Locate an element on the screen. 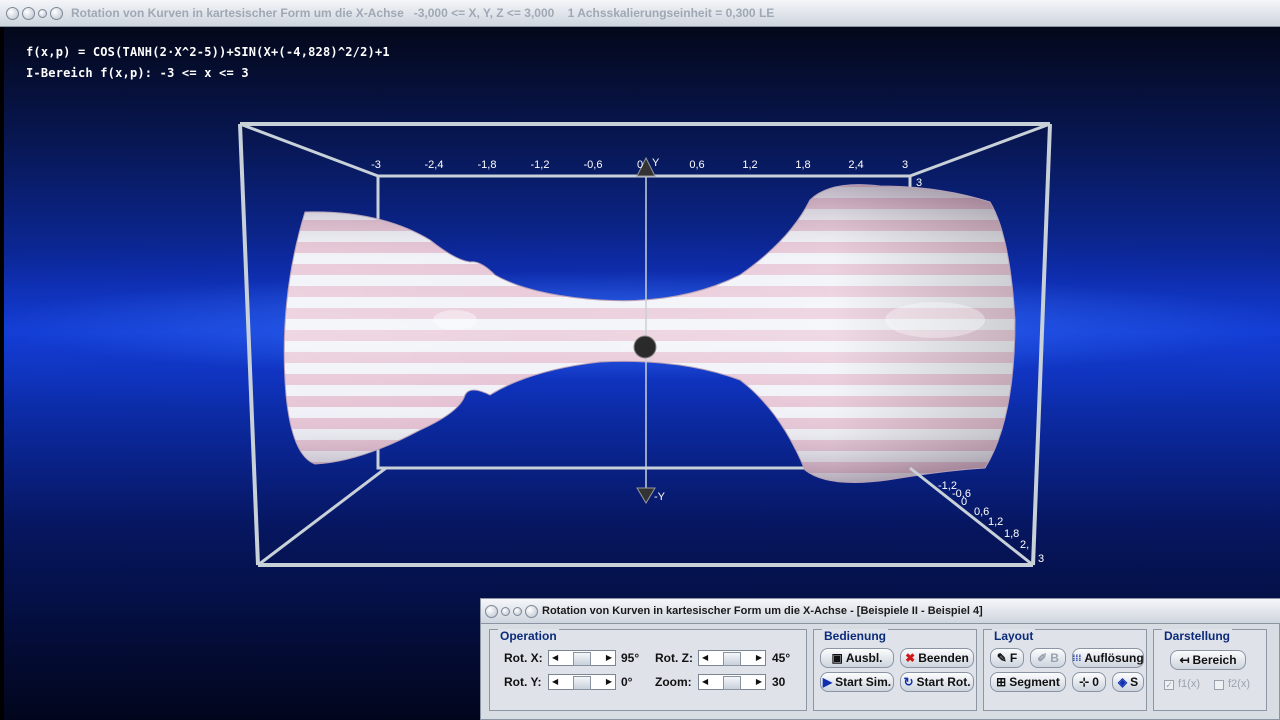 This screenshot has height=720, width=1280. bereich-button: ↤ Bereich is located at coordinates (1208, 660).